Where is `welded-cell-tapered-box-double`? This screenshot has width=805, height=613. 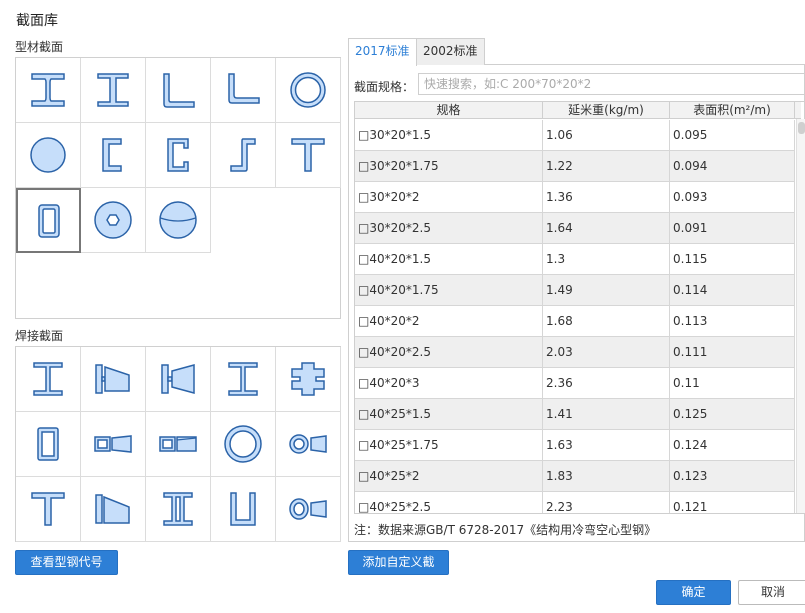 welded-cell-tapered-box-double is located at coordinates (178, 444).